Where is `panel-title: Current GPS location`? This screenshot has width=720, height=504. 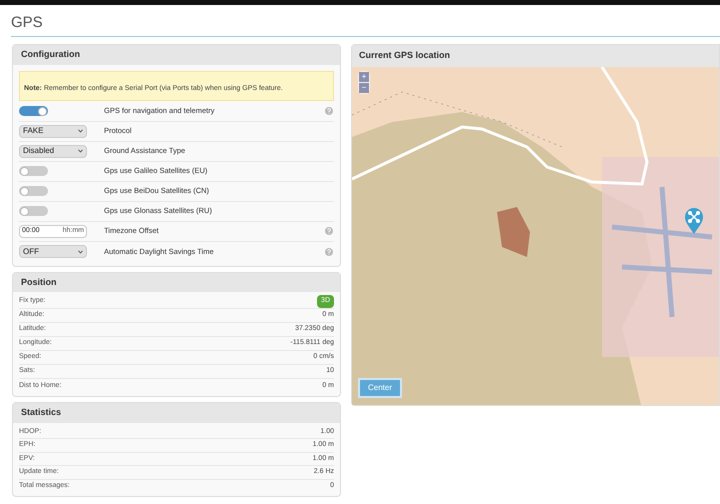 panel-title: Current GPS location is located at coordinates (535, 55).